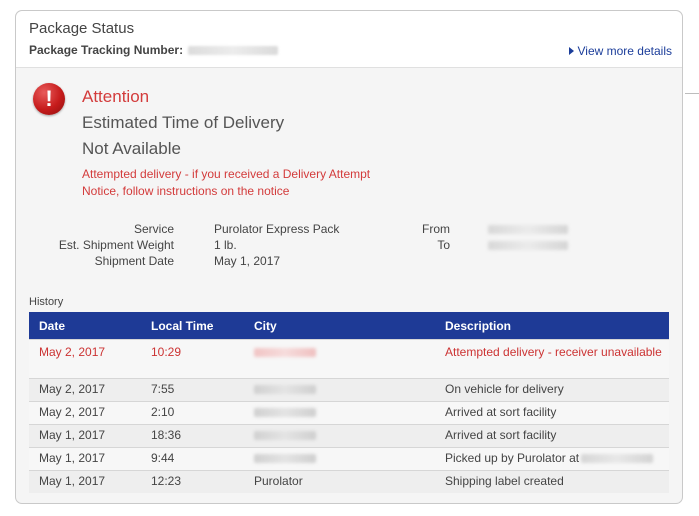 This screenshot has height=516, width=699. Describe the element at coordinates (134, 261) in the screenshot. I see `date-label: Shipment Date` at that location.